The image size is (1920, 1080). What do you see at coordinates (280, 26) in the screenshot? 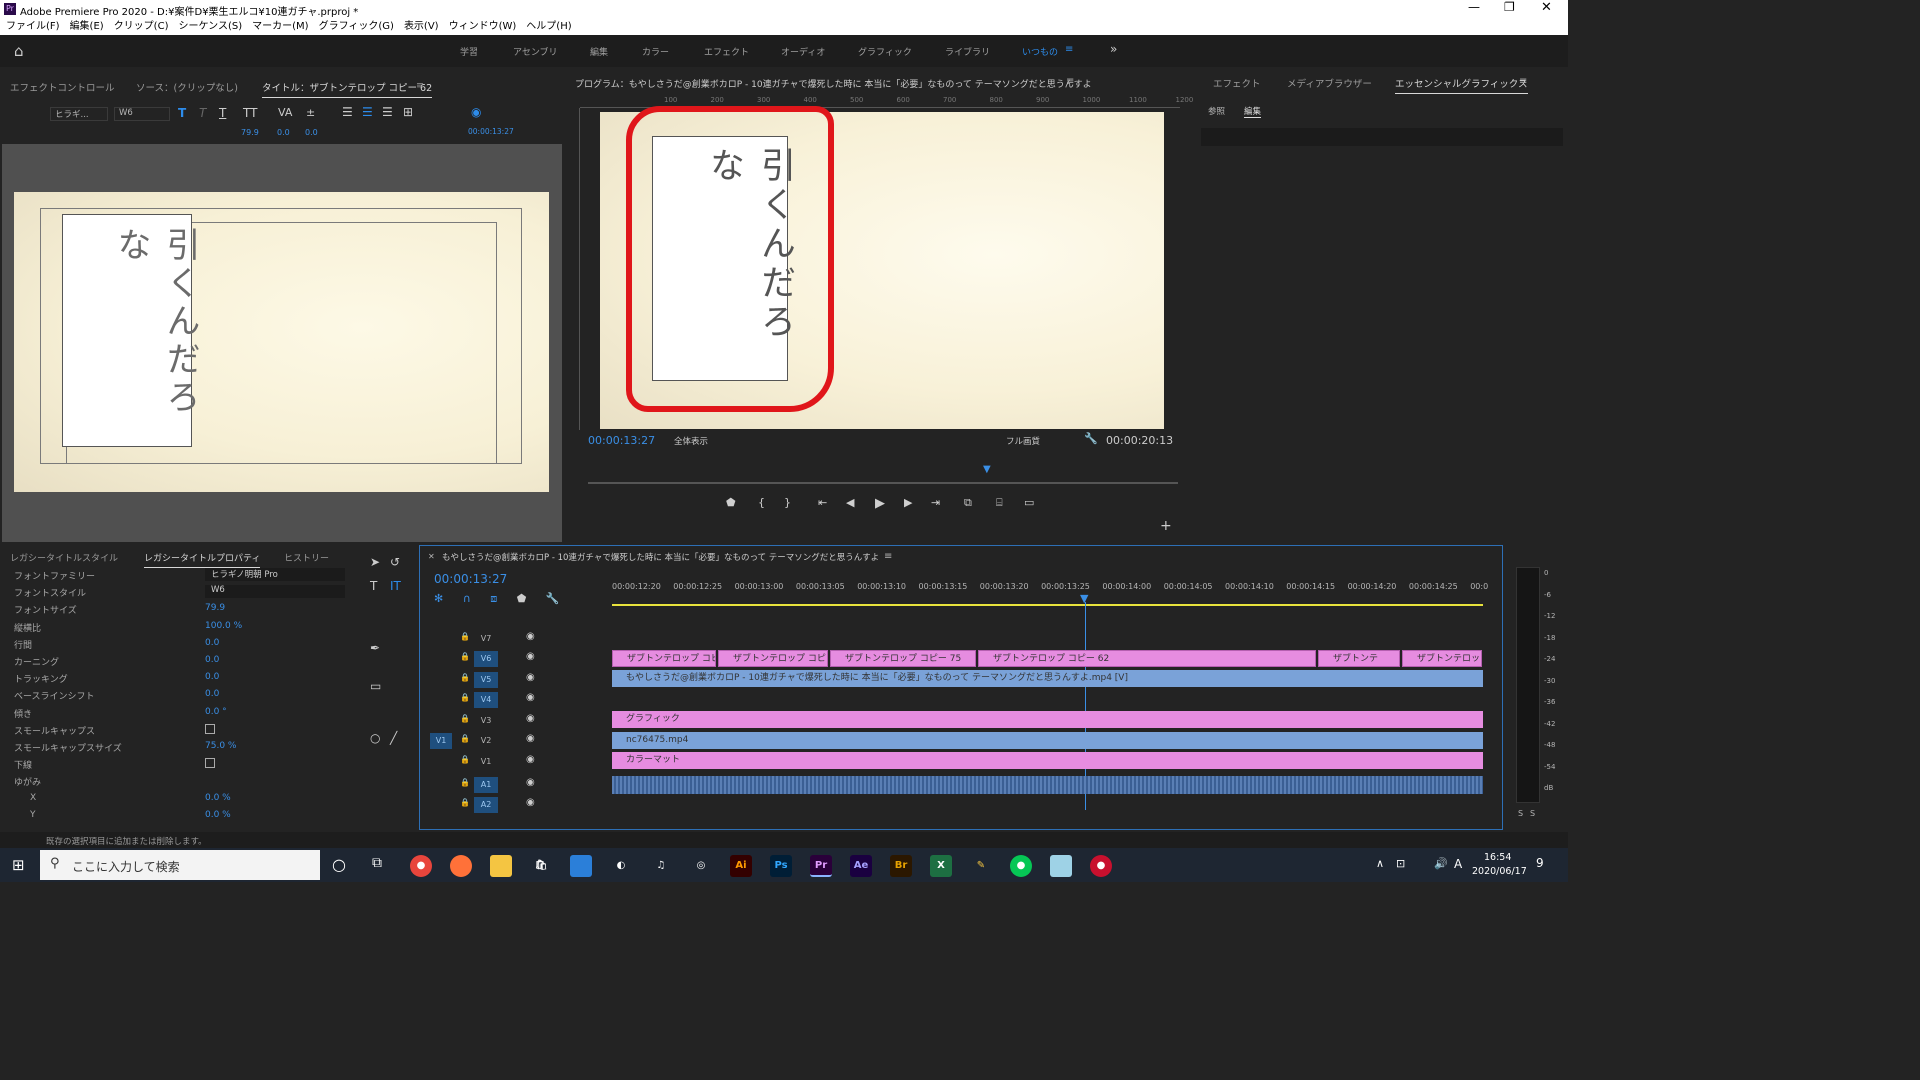
I see `menu-item: マーカー(M)` at bounding box center [280, 26].